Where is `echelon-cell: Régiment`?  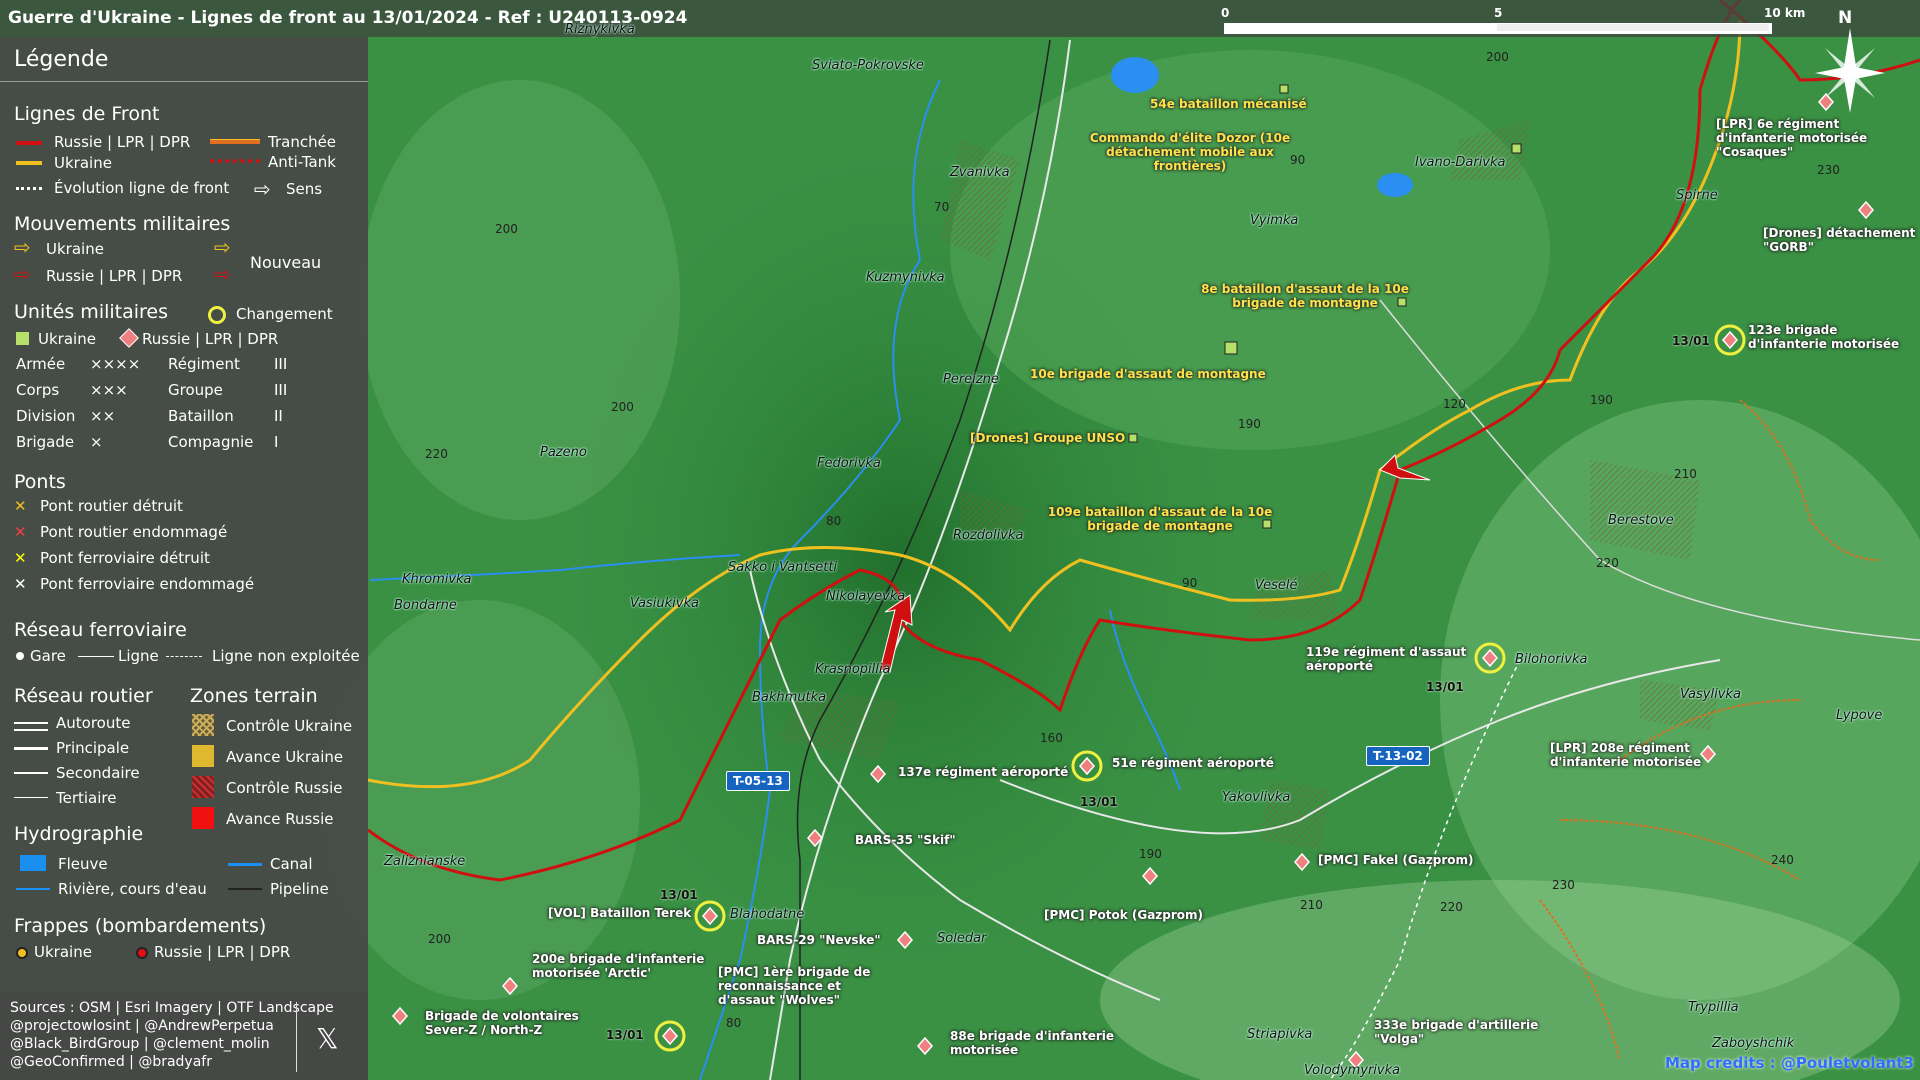 echelon-cell: Régiment is located at coordinates (204, 364).